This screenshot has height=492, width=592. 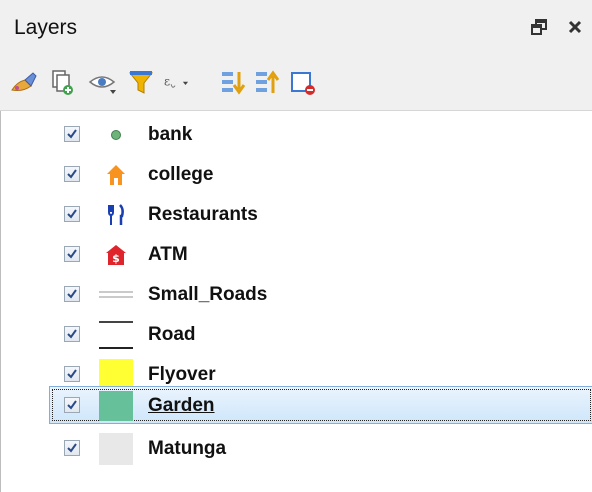 I want to click on layer-row-atm: $ ATM, so click(x=296, y=255).